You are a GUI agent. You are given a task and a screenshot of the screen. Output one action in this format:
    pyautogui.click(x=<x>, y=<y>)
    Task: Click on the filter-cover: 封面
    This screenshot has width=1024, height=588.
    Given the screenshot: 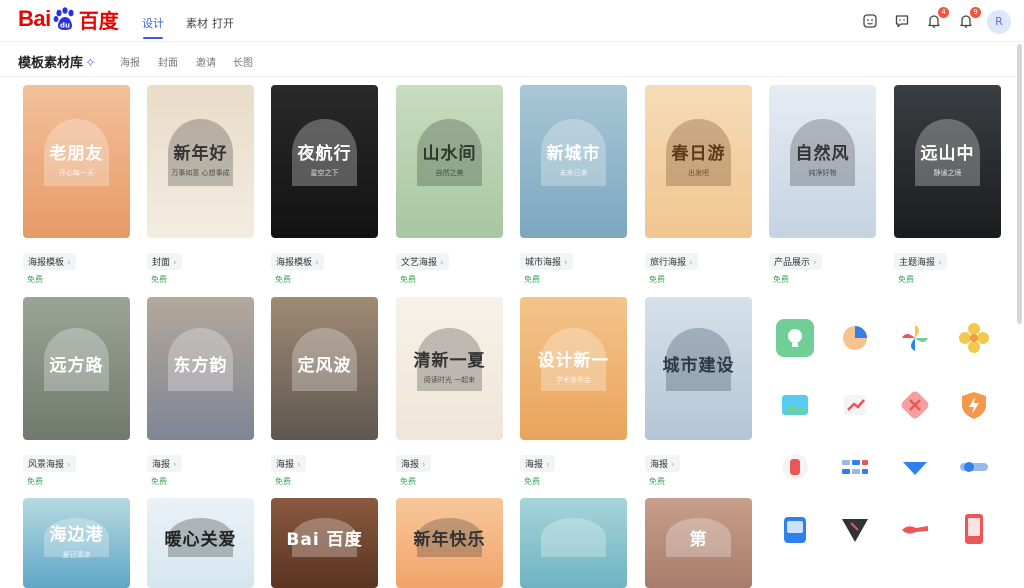 What is the action you would take?
    pyautogui.click(x=168, y=61)
    